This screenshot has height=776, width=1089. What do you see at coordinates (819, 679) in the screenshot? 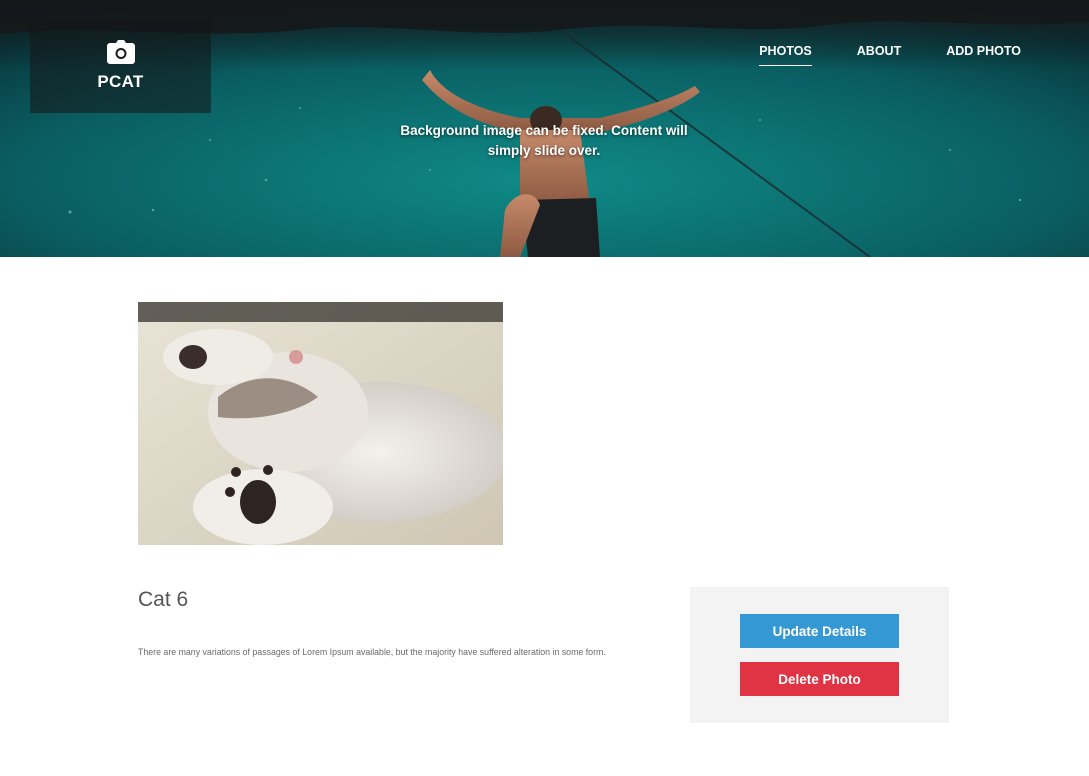
I see `delete-photo-button: Delete Photo` at bounding box center [819, 679].